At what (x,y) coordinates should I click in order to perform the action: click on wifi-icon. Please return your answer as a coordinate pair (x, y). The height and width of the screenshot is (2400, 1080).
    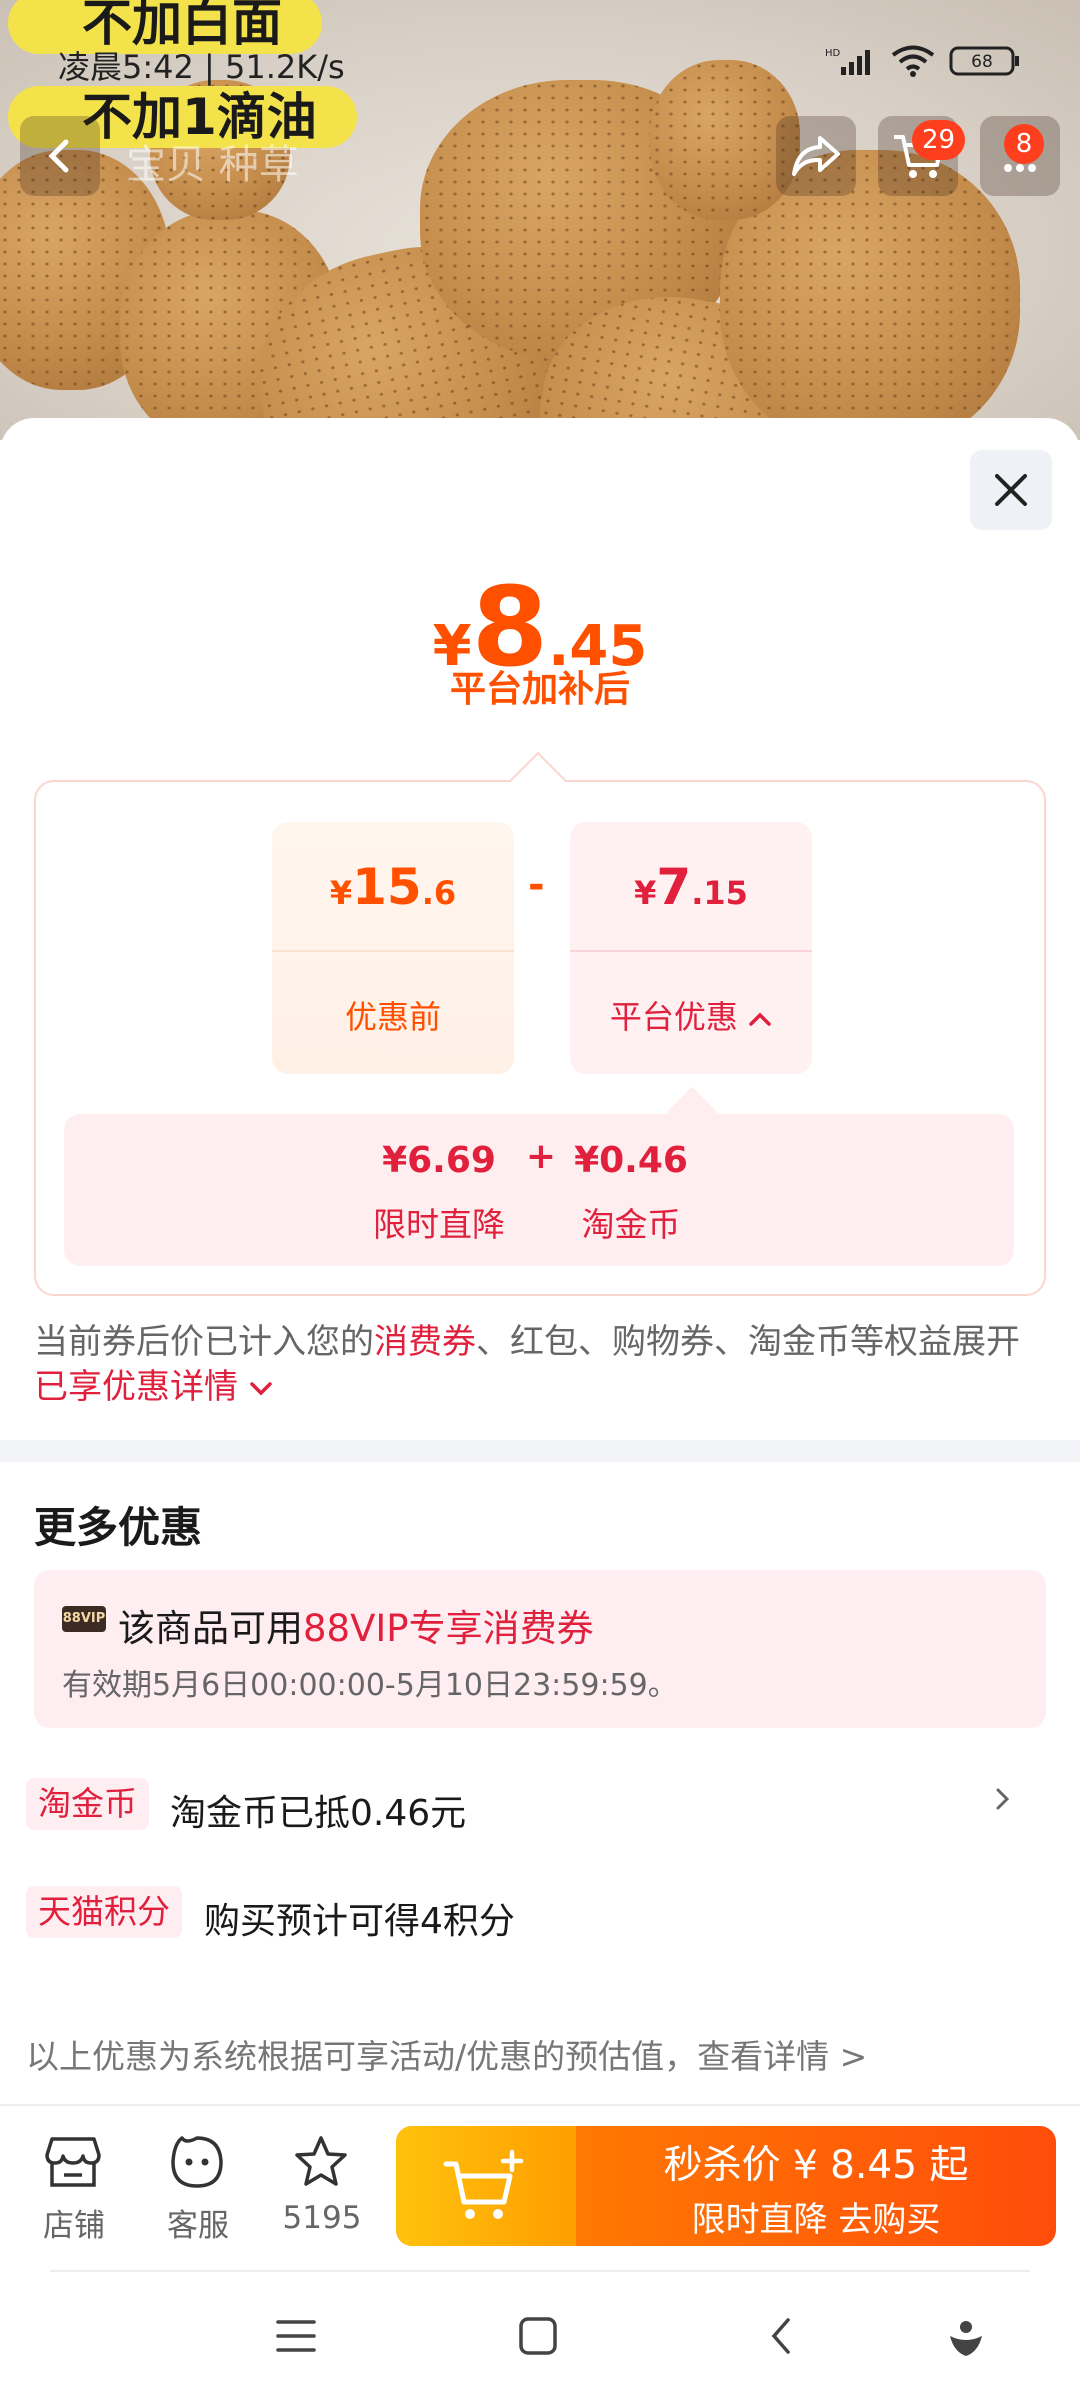
    Looking at the image, I should click on (913, 61).